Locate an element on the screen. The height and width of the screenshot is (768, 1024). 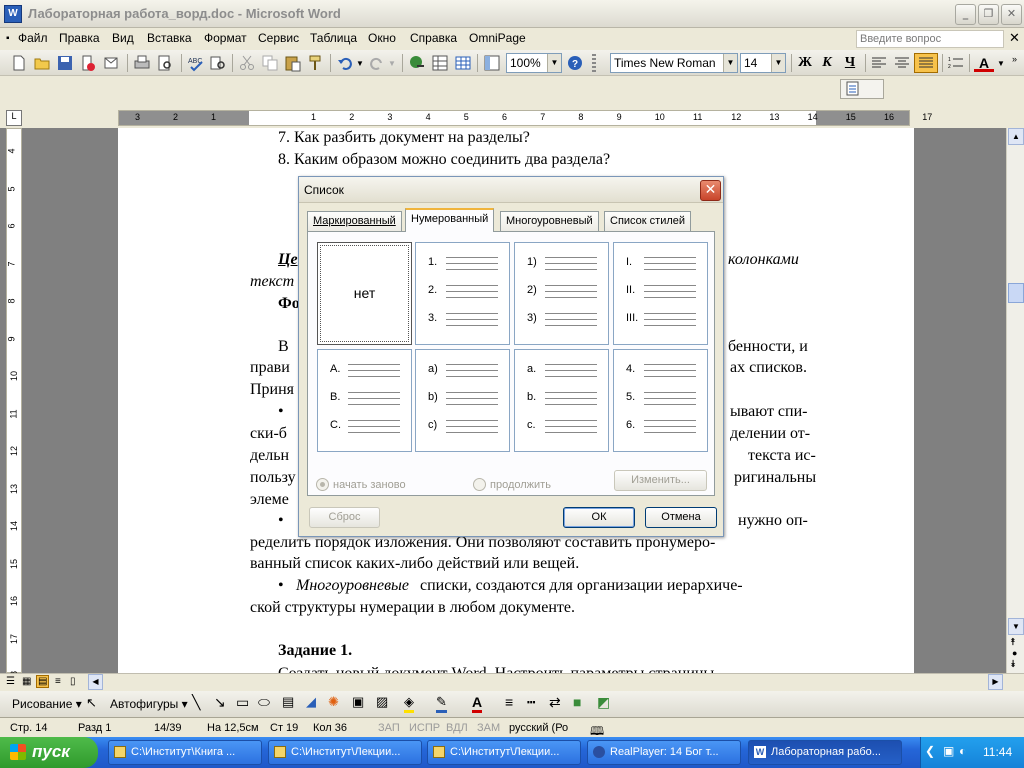
outline-view-icon: ≡ is located at coordinates (58, 681).